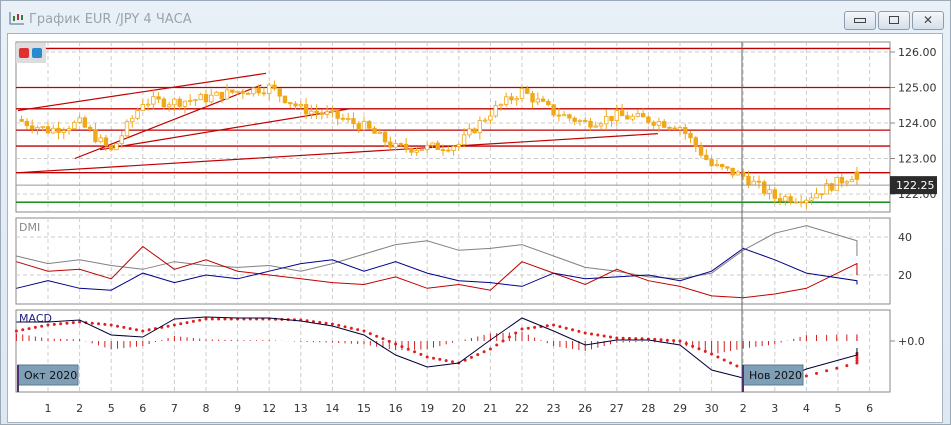 The height and width of the screenshot is (425, 951). What do you see at coordinates (396, 408) in the screenshot?
I see `x-tick-label: 16` at bounding box center [396, 408].